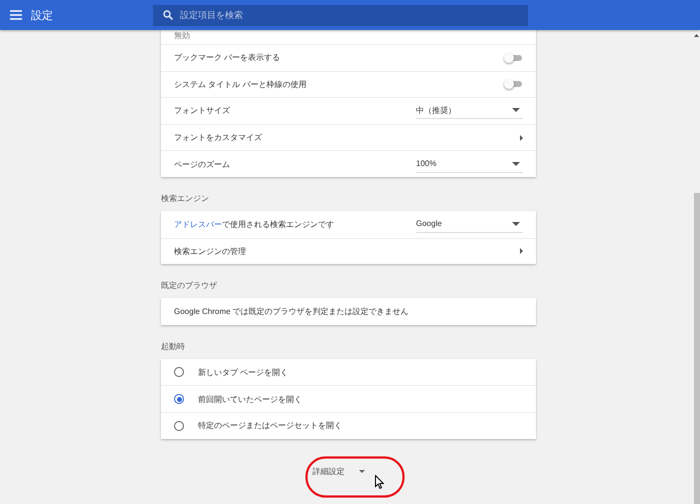  What do you see at coordinates (348, 251) in the screenshot?
I see `settings-link-row: 検索エンジンの管理` at bounding box center [348, 251].